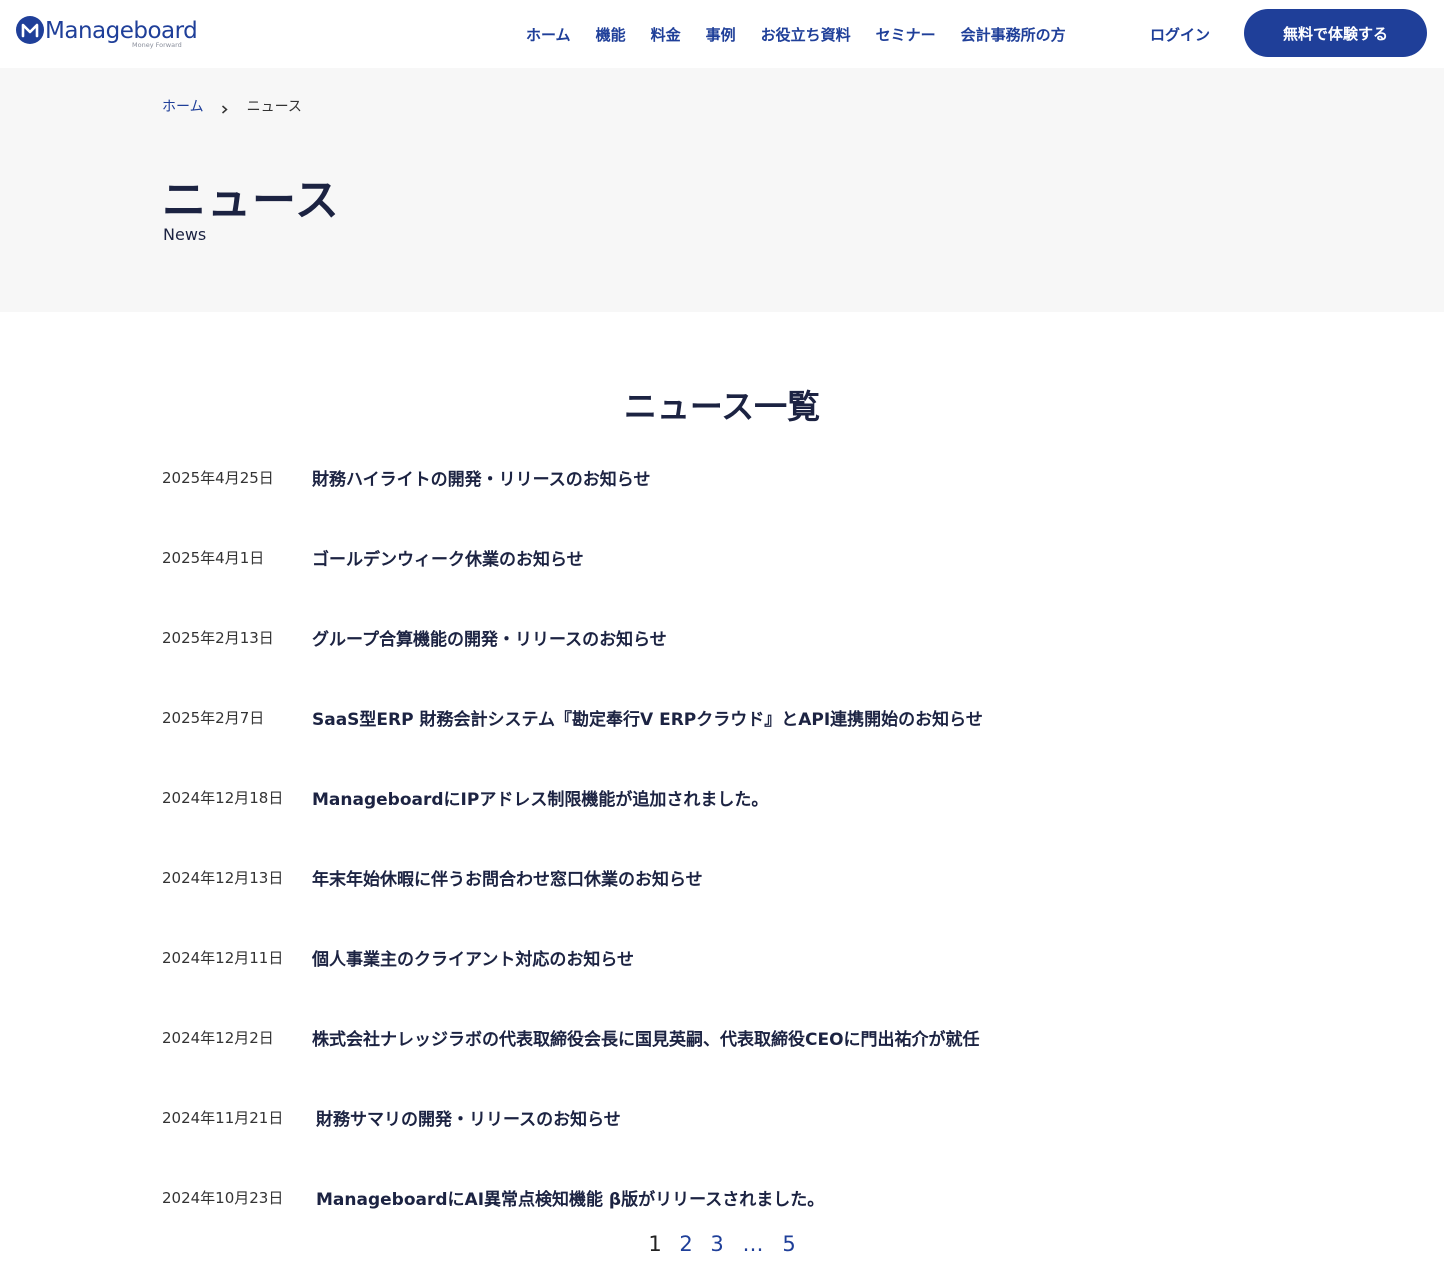  I want to click on news-title: 株式会社ナレッジラボの代表取締役会長に国見英嗣、代表取締役CEOに門出祐介が就任, so click(646, 1037).